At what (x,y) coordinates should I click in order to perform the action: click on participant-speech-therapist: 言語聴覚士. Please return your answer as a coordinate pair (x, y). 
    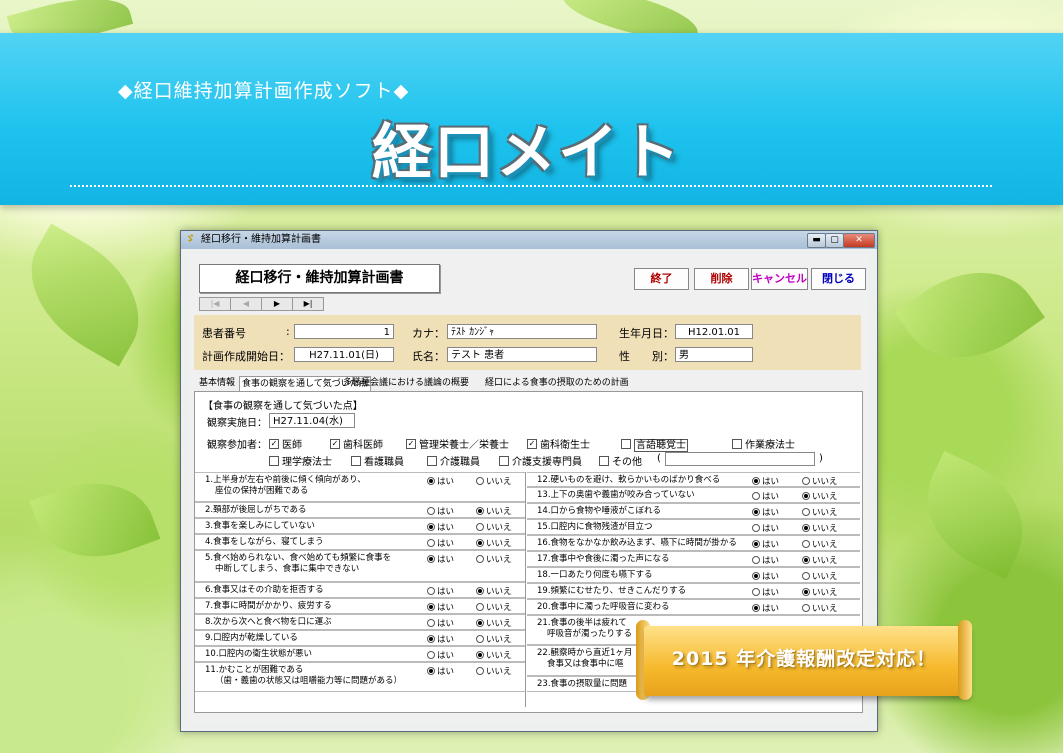
    Looking at the image, I should click on (654, 444).